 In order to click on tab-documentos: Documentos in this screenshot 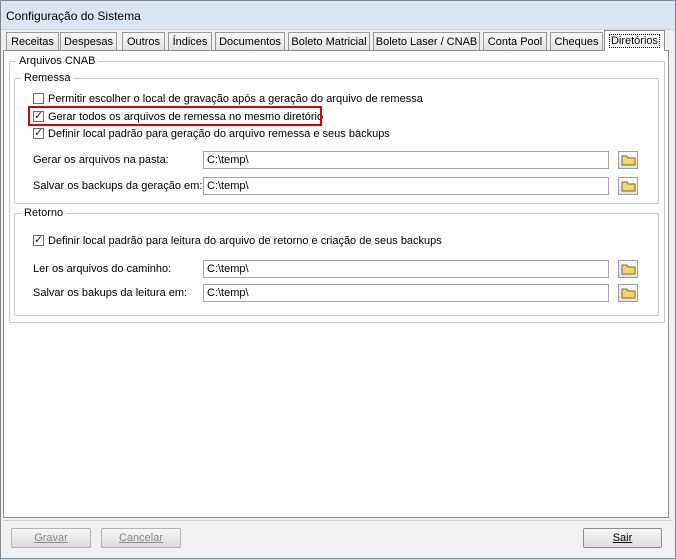, I will do `click(250, 41)`.